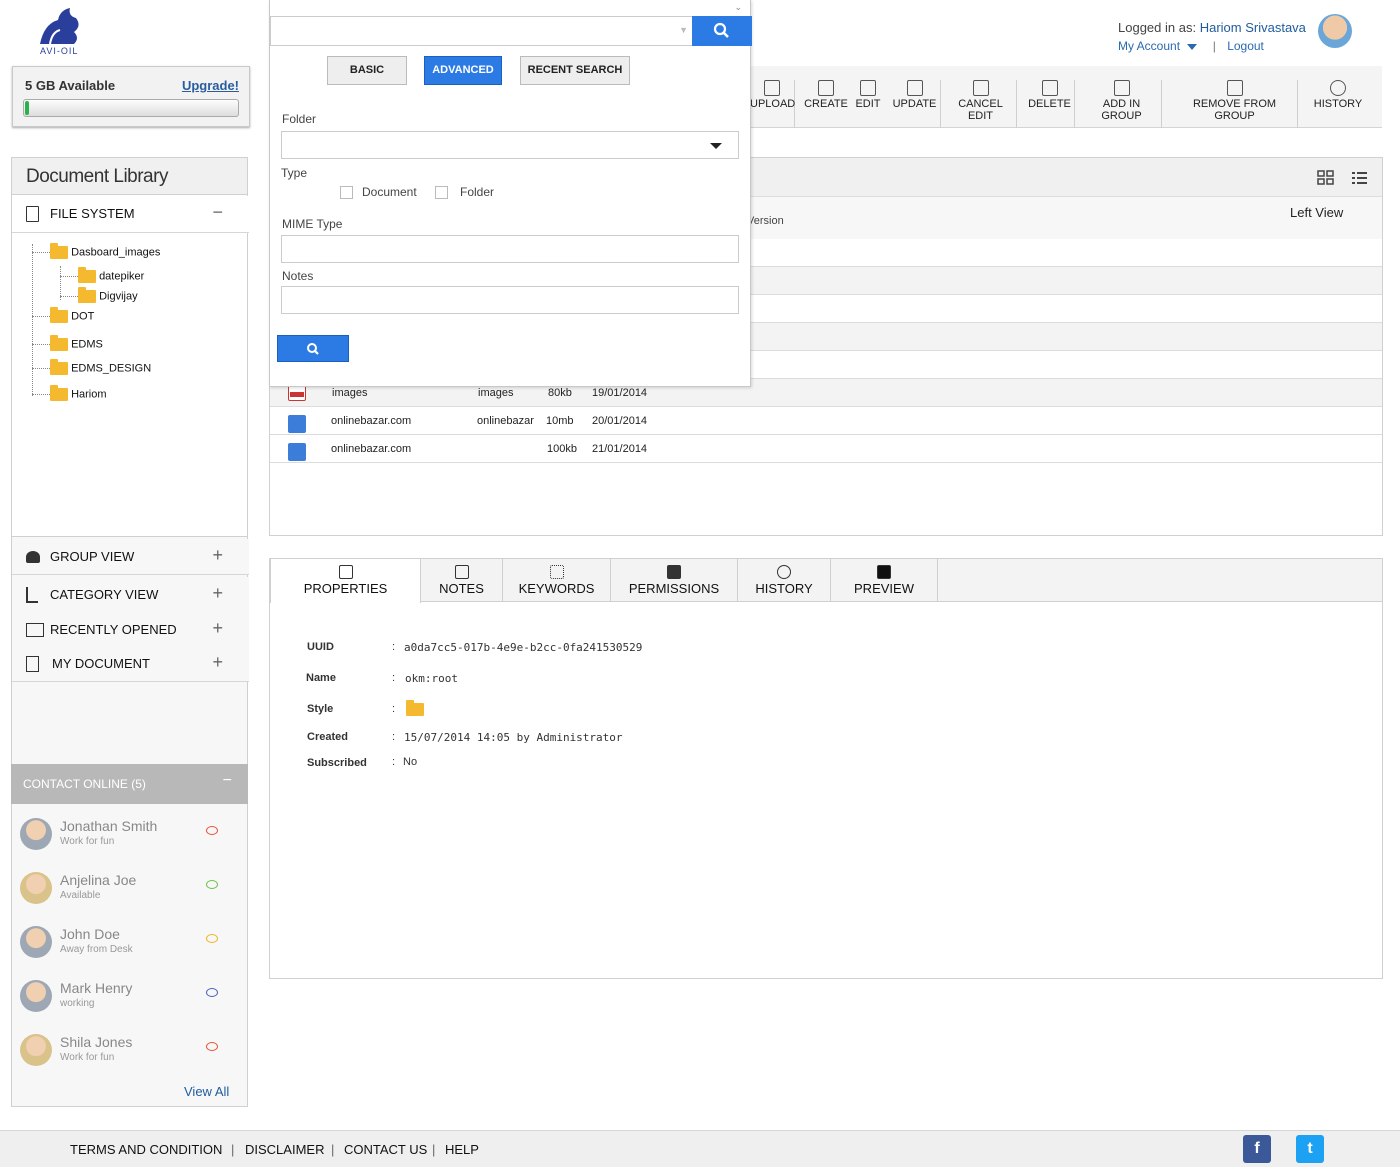  I want to click on library-title: Document Library, so click(129, 176).